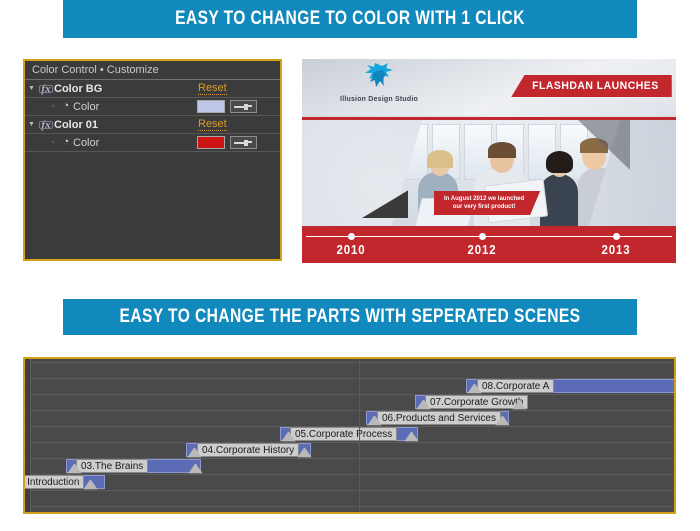  I want to click on twirl-icon-color-bg: ▼, so click(31, 88).